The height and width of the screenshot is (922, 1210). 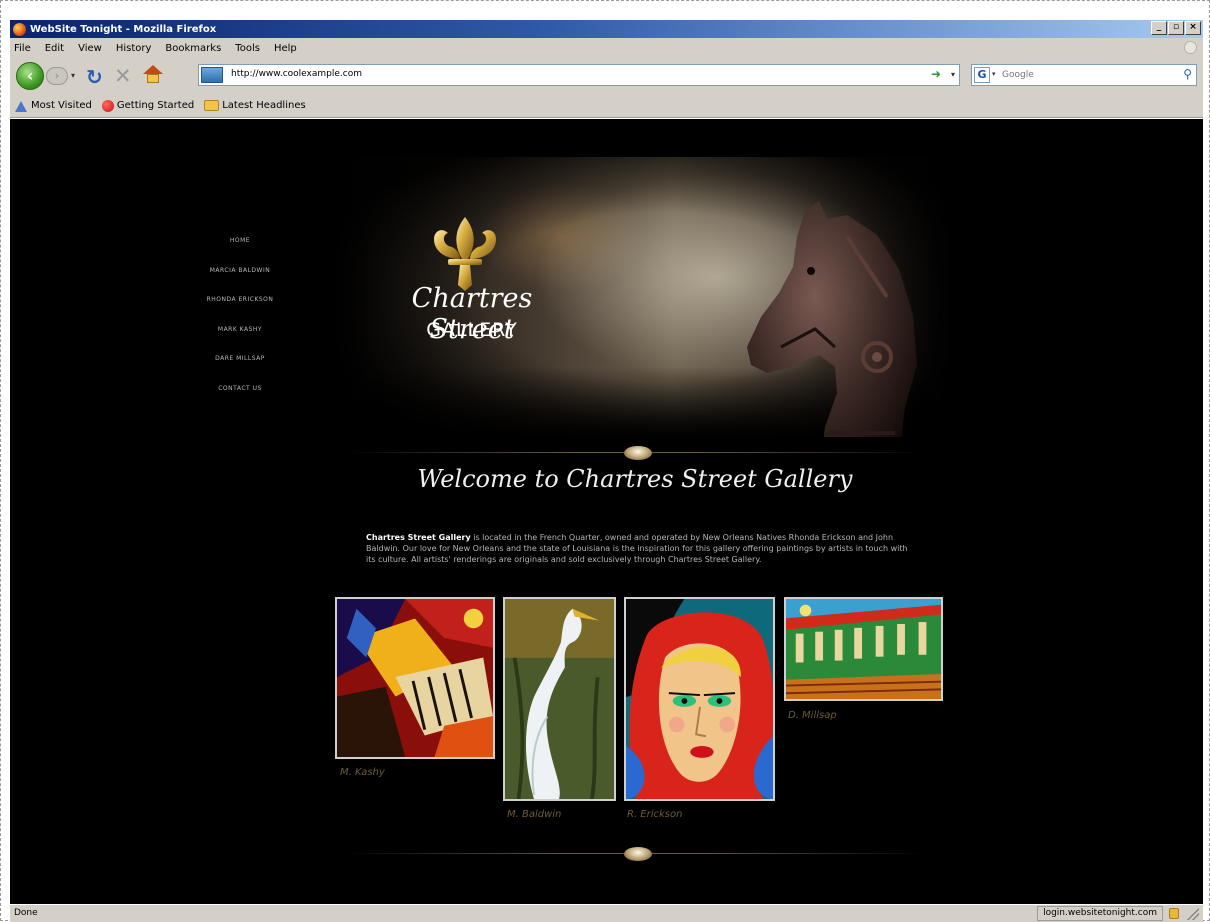 I want to click on back-button: ‹, so click(x=30, y=76).